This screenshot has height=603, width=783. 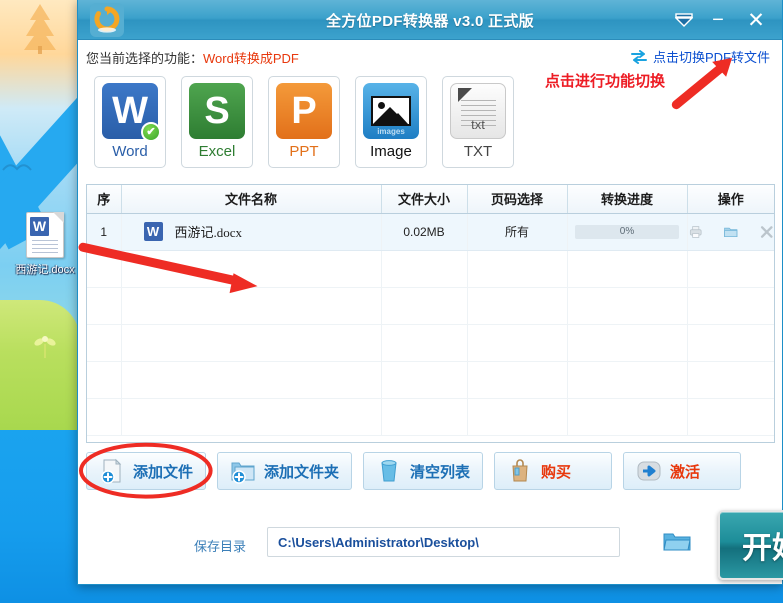 I want to click on save-directory-row: 保存目录 开始, so click(x=434, y=545).